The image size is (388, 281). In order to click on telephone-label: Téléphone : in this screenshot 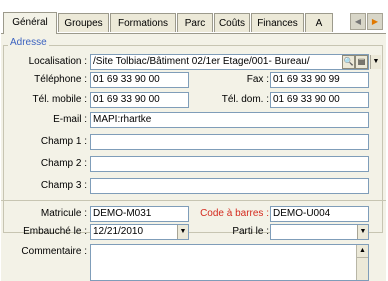, I will do `click(60, 79)`.